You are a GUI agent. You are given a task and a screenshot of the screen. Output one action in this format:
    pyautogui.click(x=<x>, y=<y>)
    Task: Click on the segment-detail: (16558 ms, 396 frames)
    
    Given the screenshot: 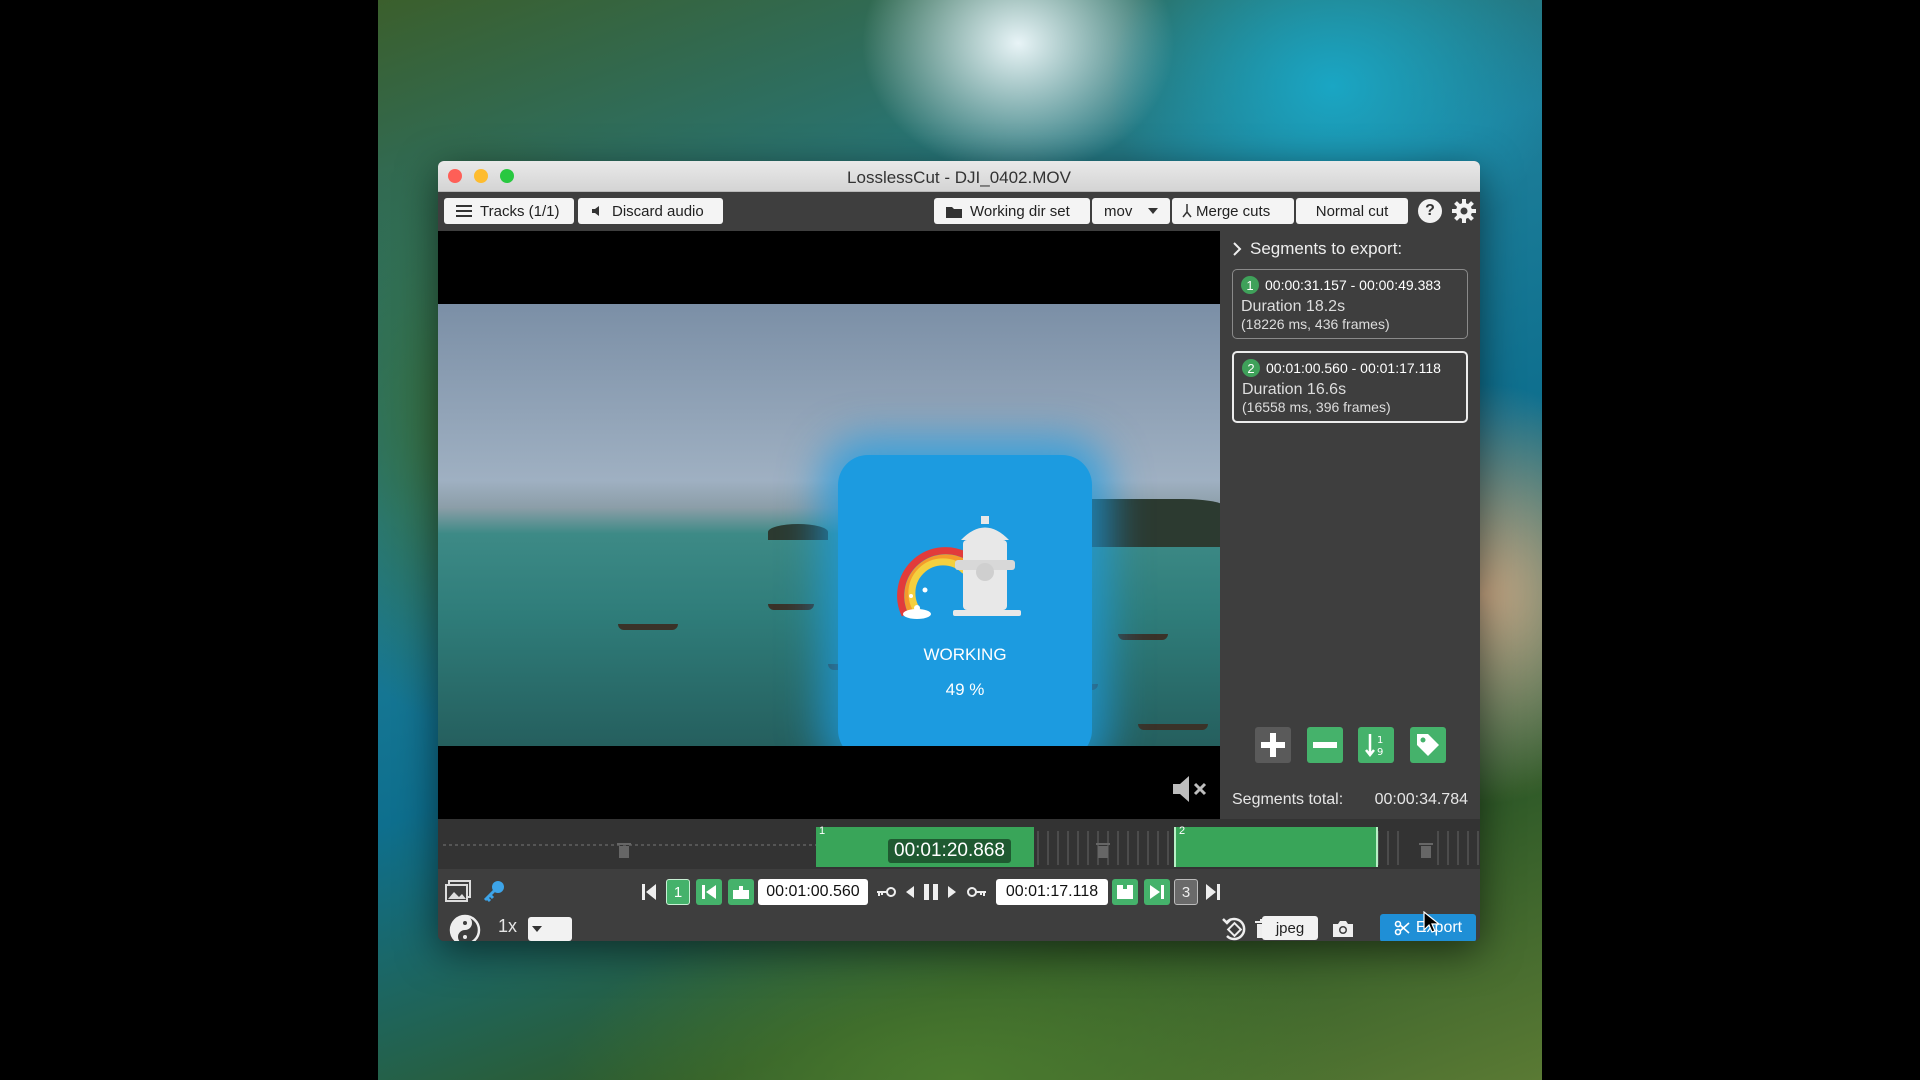 What is the action you would take?
    pyautogui.click(x=1316, y=407)
    